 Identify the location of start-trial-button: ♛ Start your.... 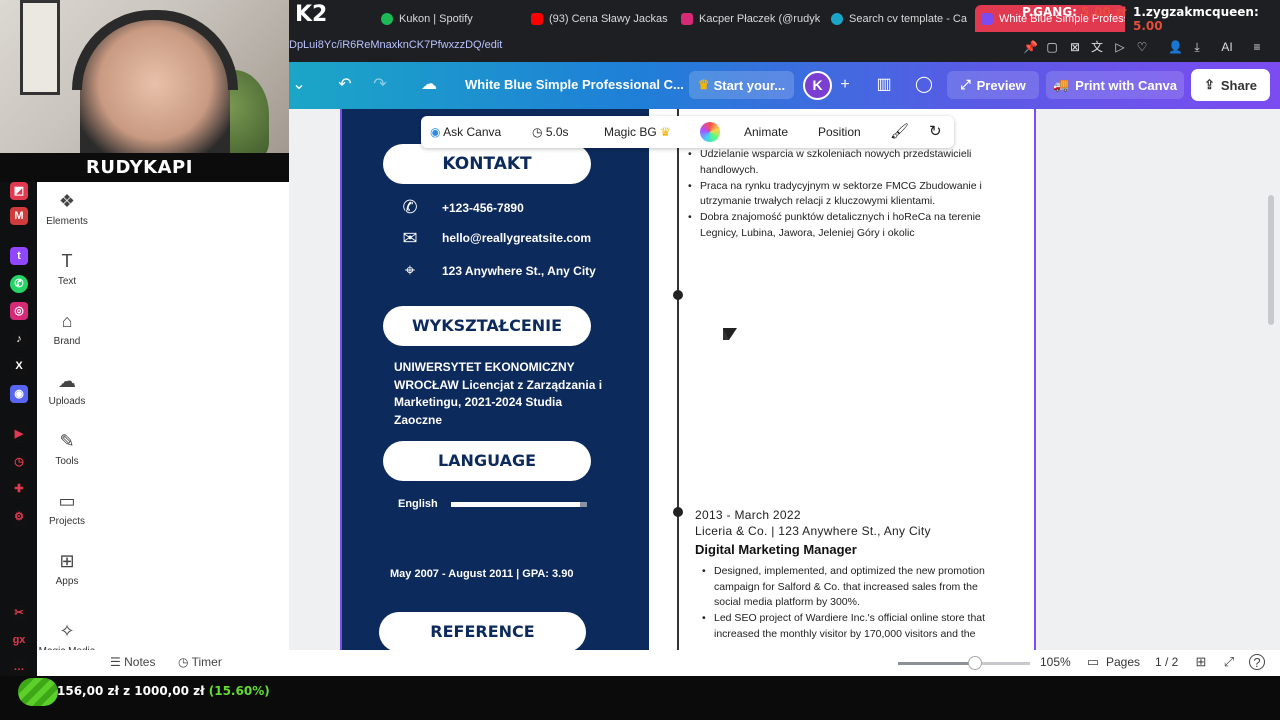
(741, 85).